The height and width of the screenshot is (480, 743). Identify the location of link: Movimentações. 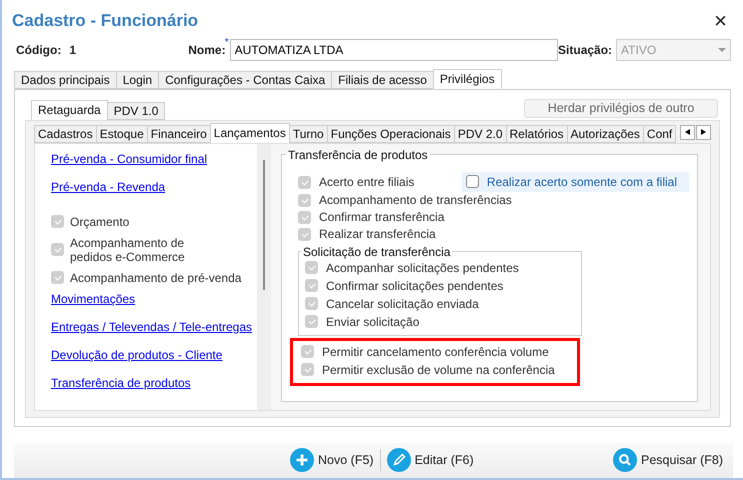
(154, 306).